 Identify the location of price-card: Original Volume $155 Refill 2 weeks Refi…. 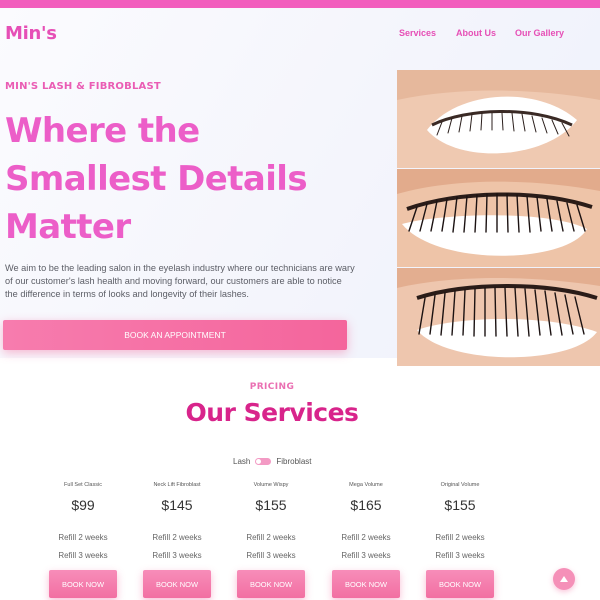
(460, 540).